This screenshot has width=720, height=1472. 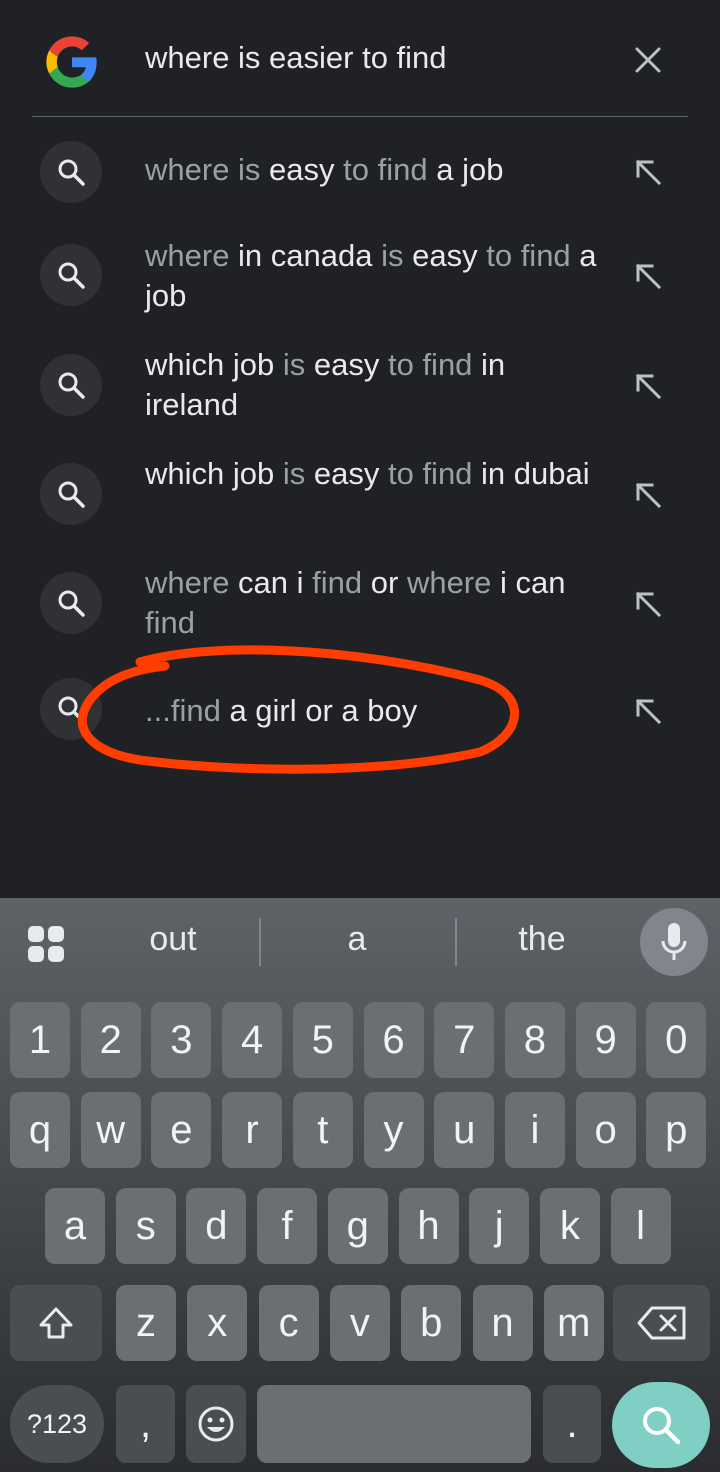 I want to click on suggestion-text: where can i find or where i can find, so click(x=375, y=603).